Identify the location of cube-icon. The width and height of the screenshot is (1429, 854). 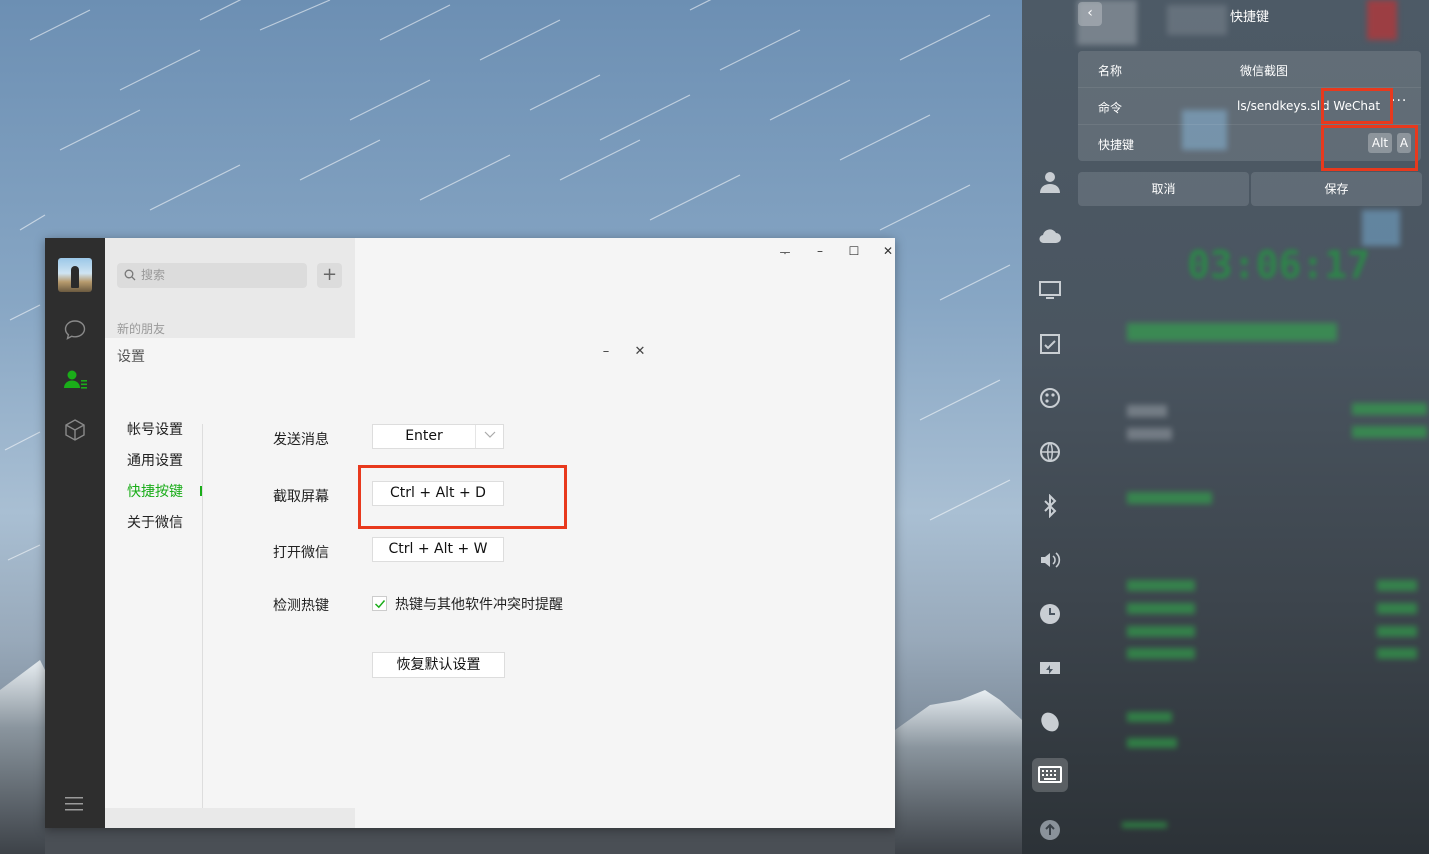
(75, 430).